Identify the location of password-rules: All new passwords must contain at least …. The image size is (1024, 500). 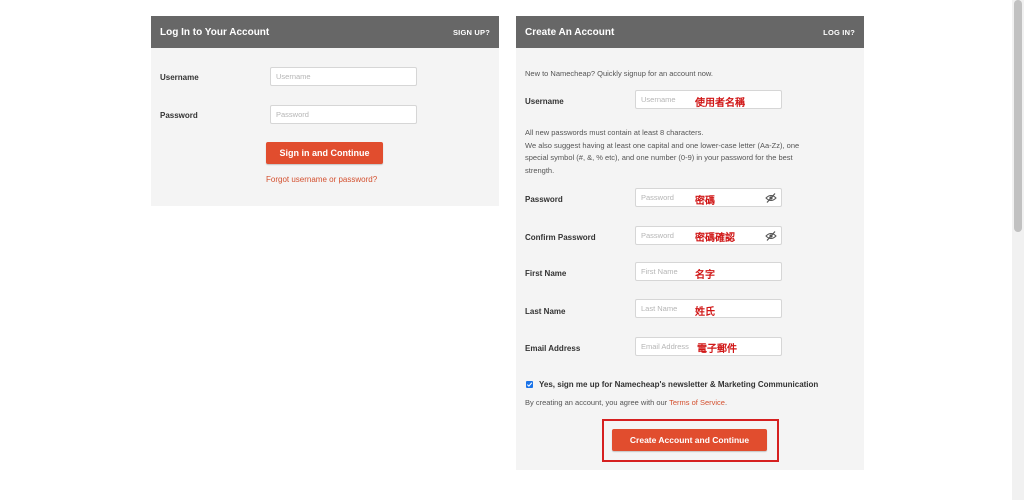
(670, 152).